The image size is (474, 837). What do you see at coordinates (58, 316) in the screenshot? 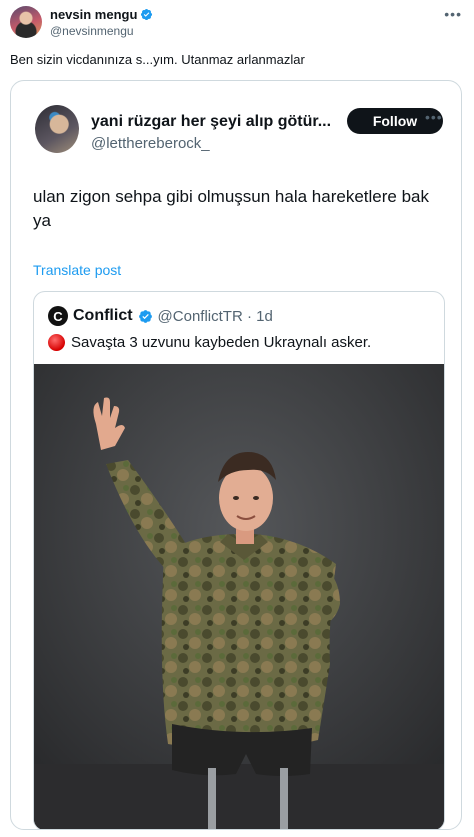
I see `conflict-logo-icon: C` at bounding box center [58, 316].